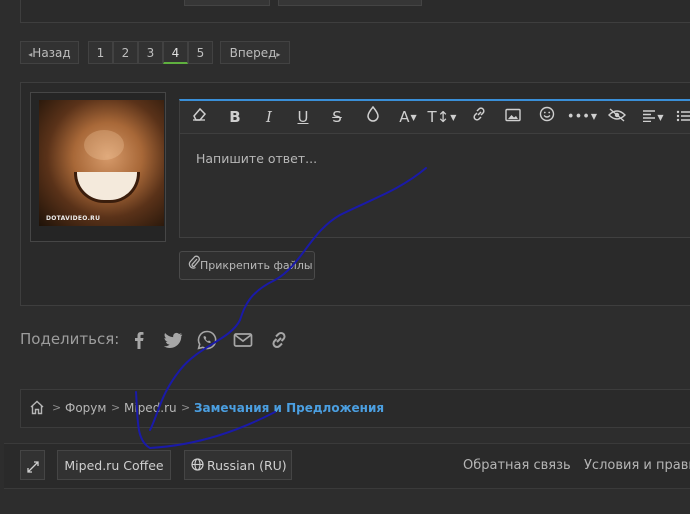  Describe the element at coordinates (199, 117) in the screenshot. I see `eraser-icon` at that location.